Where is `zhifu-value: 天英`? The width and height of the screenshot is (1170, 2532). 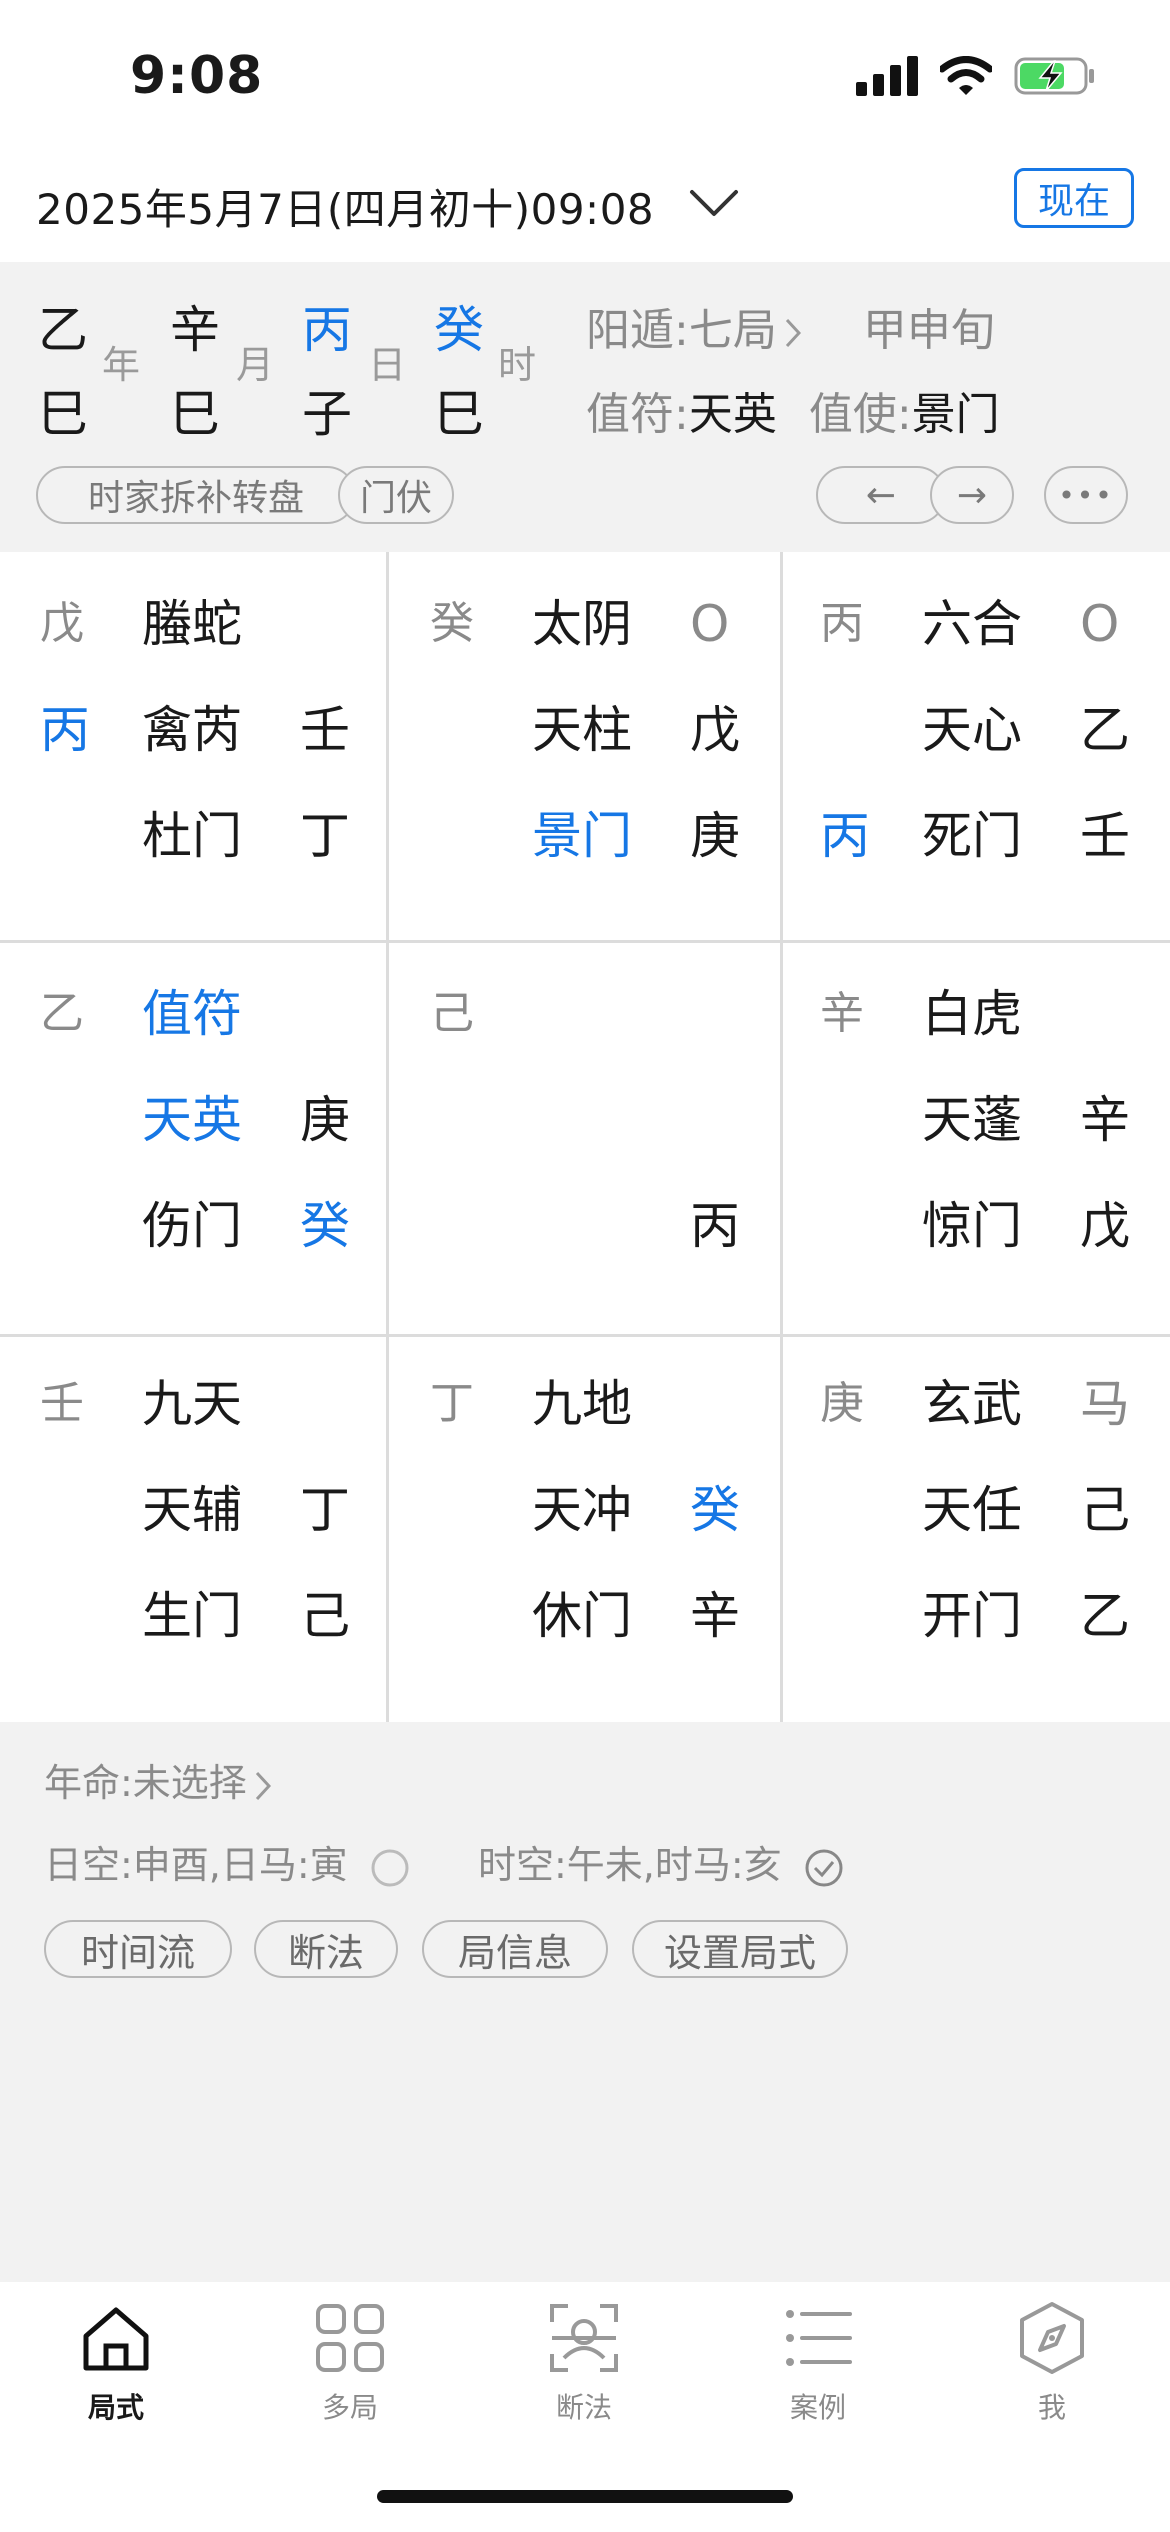
zhifu-value: 天英 is located at coordinates (732, 414).